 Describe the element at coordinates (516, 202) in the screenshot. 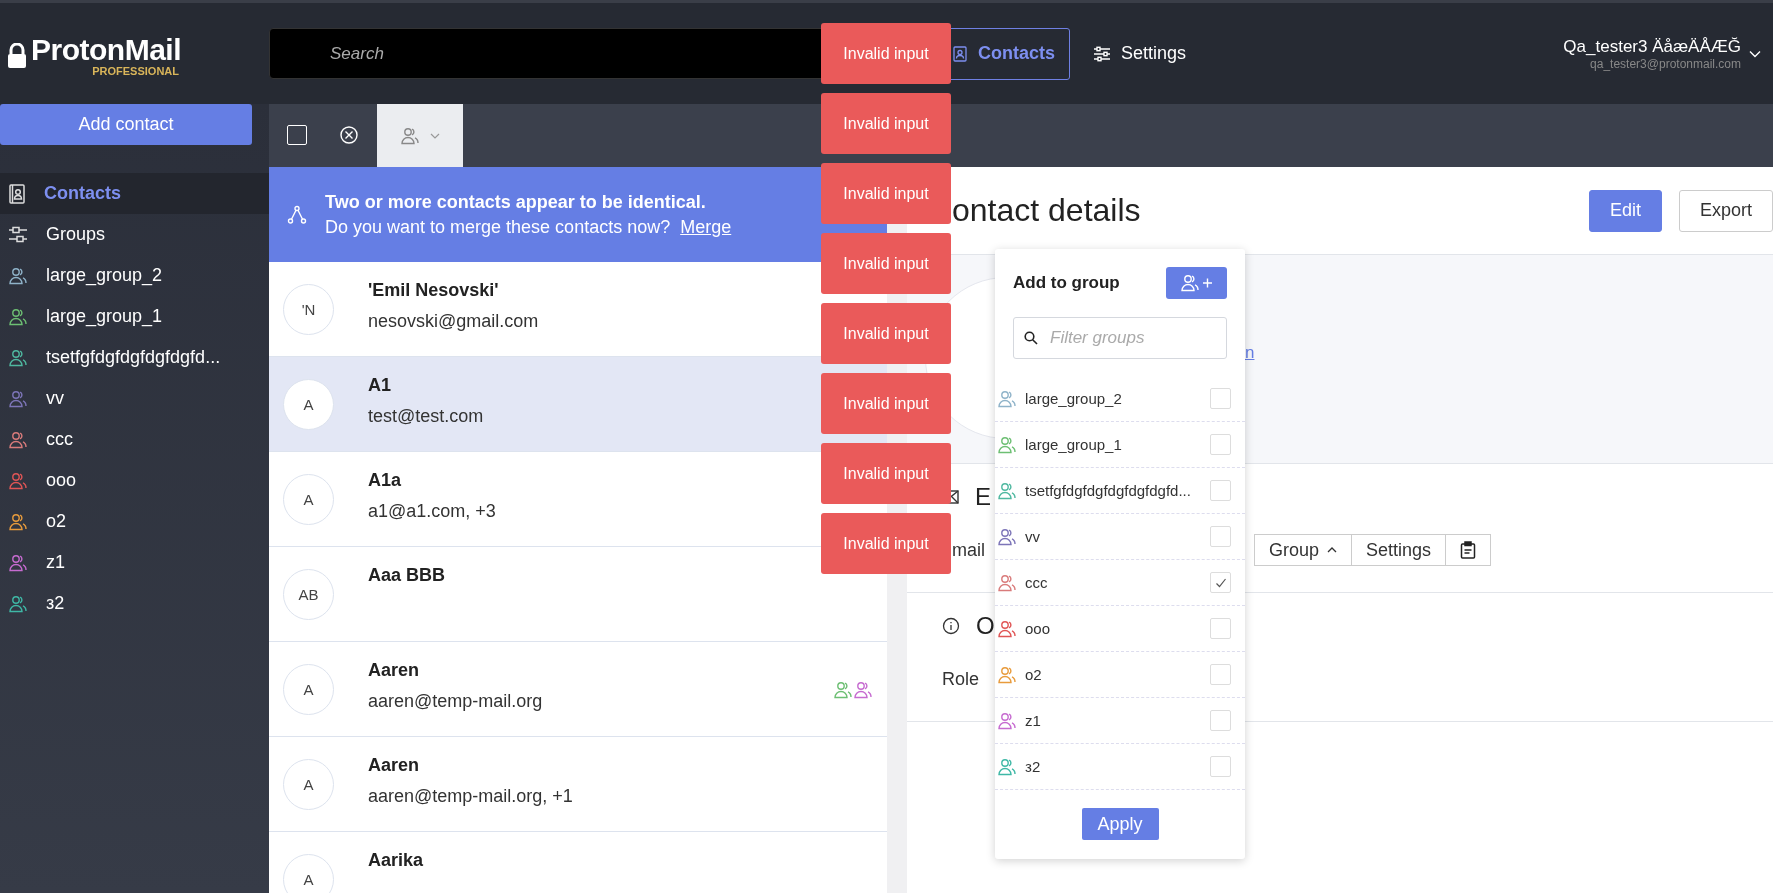

I see `banner-title: Two or more contacts appear to be identical.` at that location.